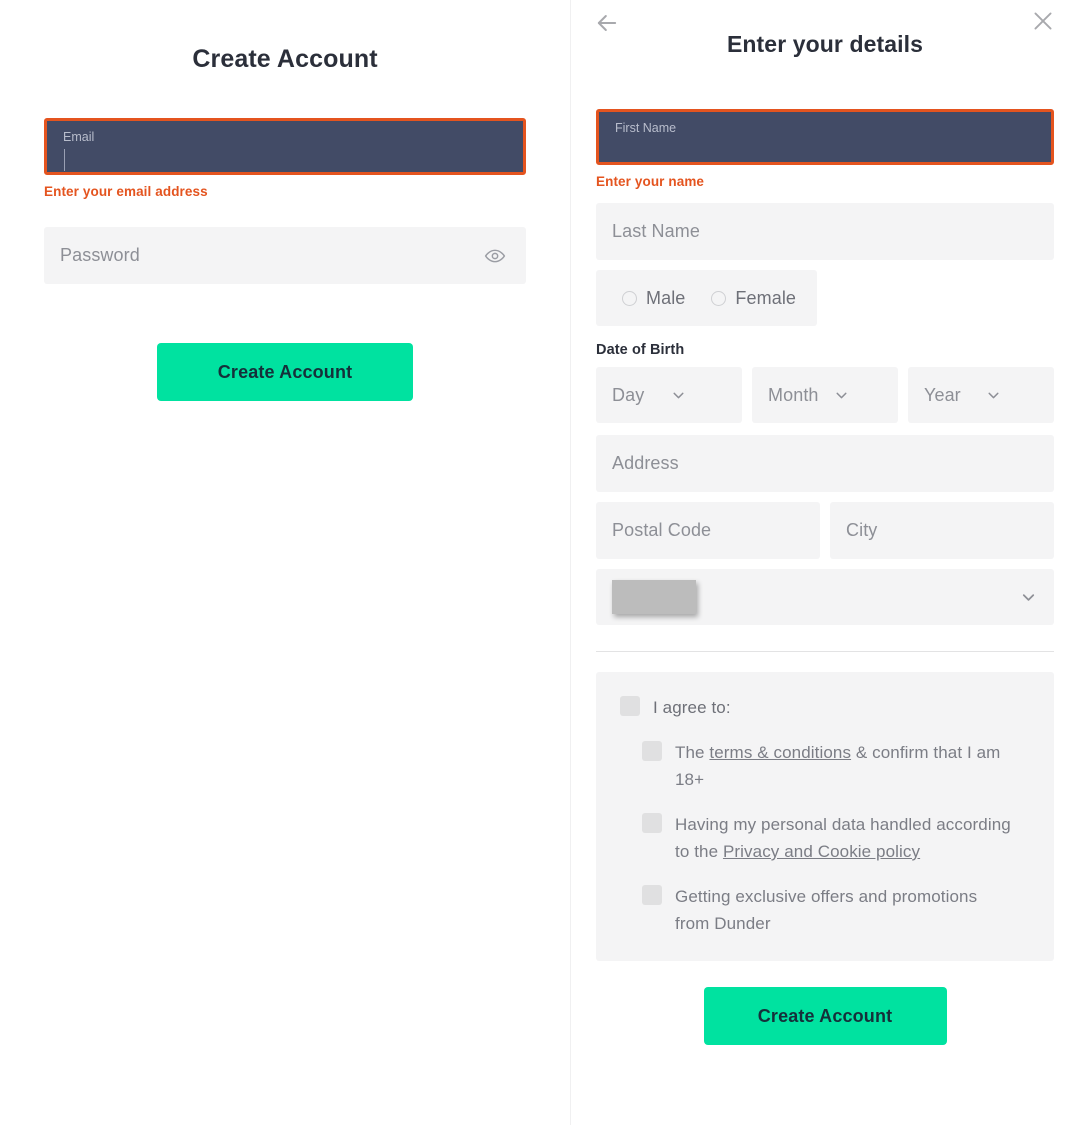 The height and width of the screenshot is (1125, 1079). I want to click on checkbox-privacy, so click(652, 823).